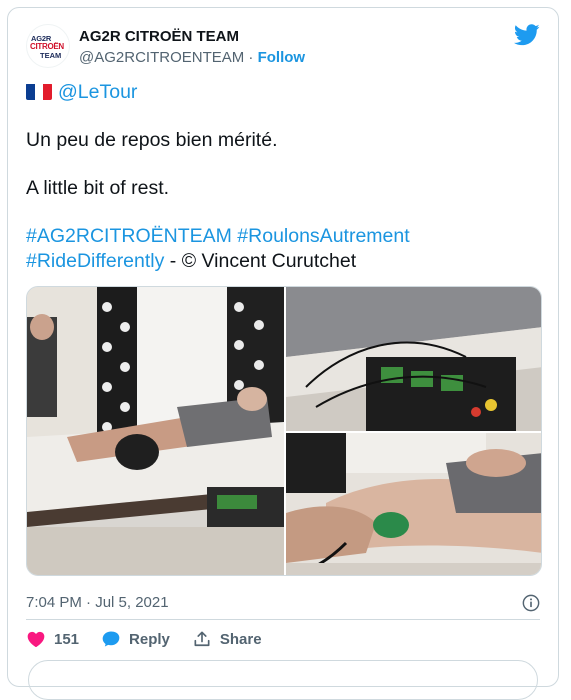  Describe the element at coordinates (260, 261) in the screenshot. I see `photo-credit: - © Vincent Curutchet` at that location.